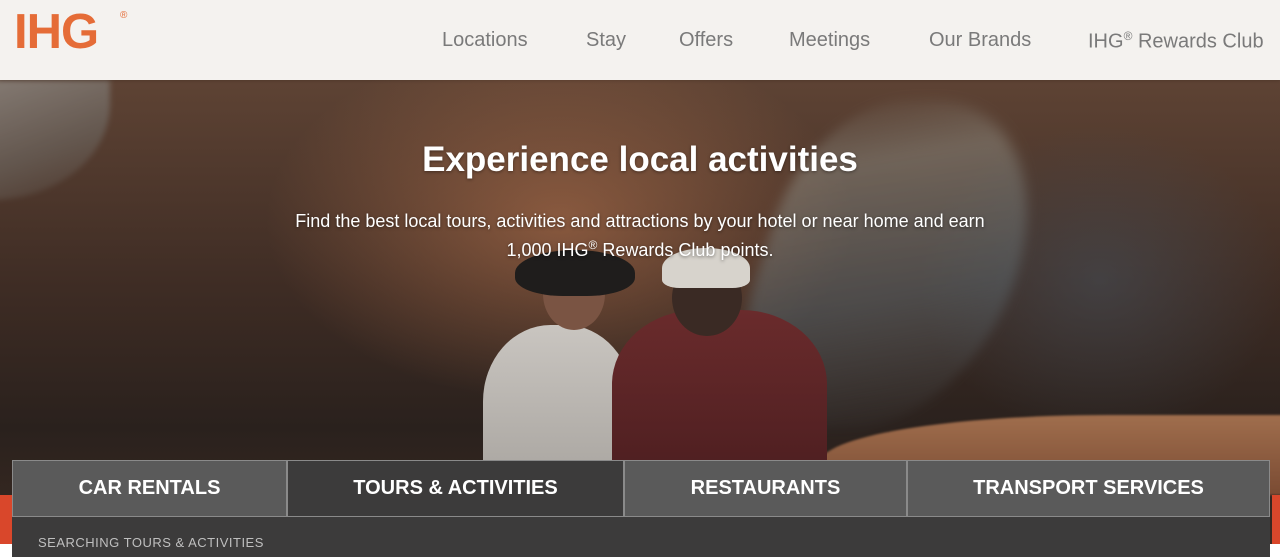 The image size is (1280, 557). Describe the element at coordinates (829, 40) in the screenshot. I see `nav-item-meetings: Meetings` at that location.